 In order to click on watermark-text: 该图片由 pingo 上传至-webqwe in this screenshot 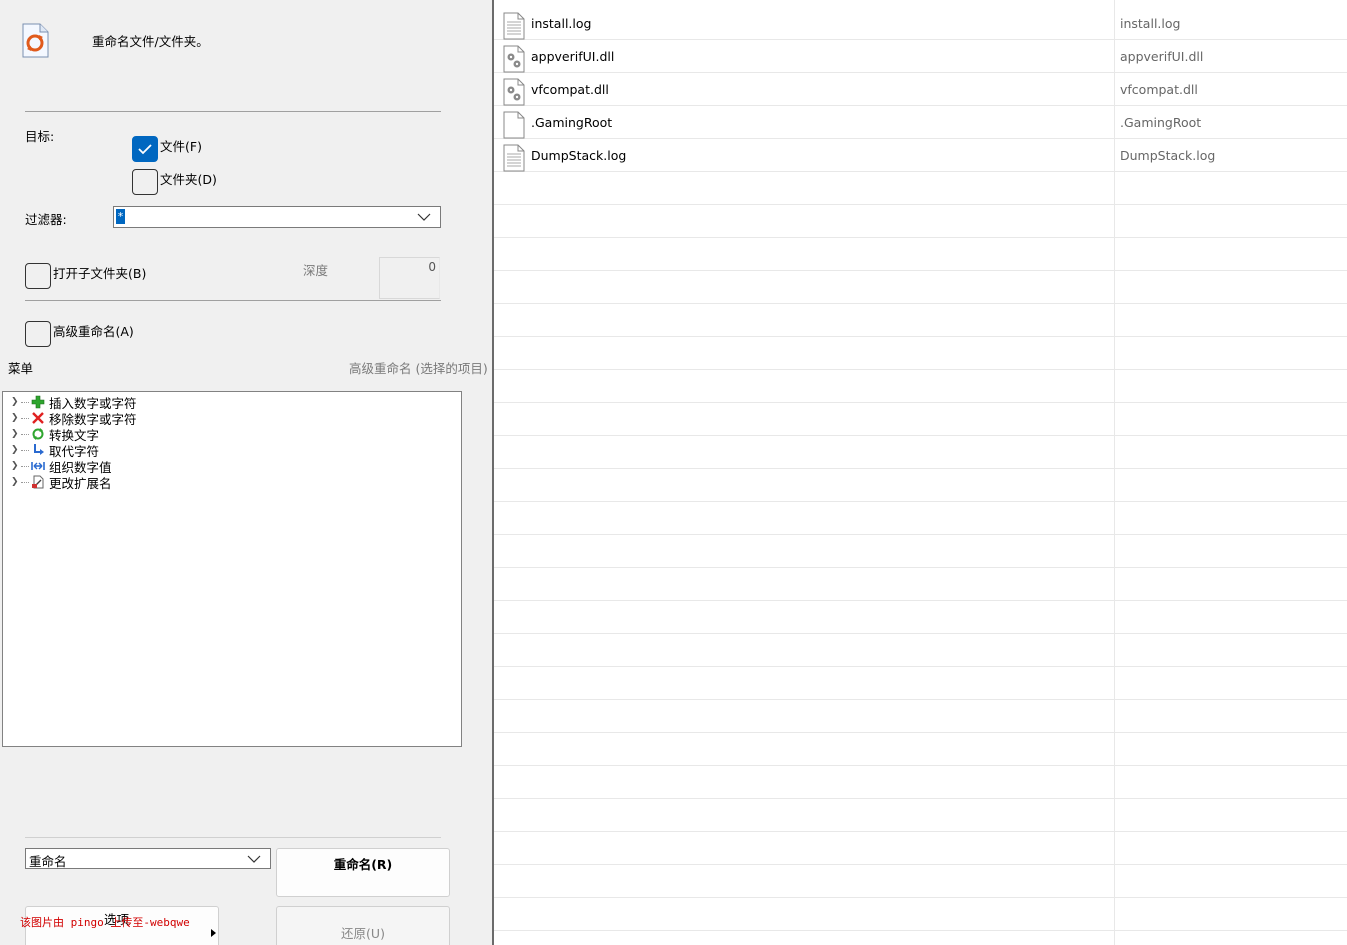, I will do `click(105, 922)`.